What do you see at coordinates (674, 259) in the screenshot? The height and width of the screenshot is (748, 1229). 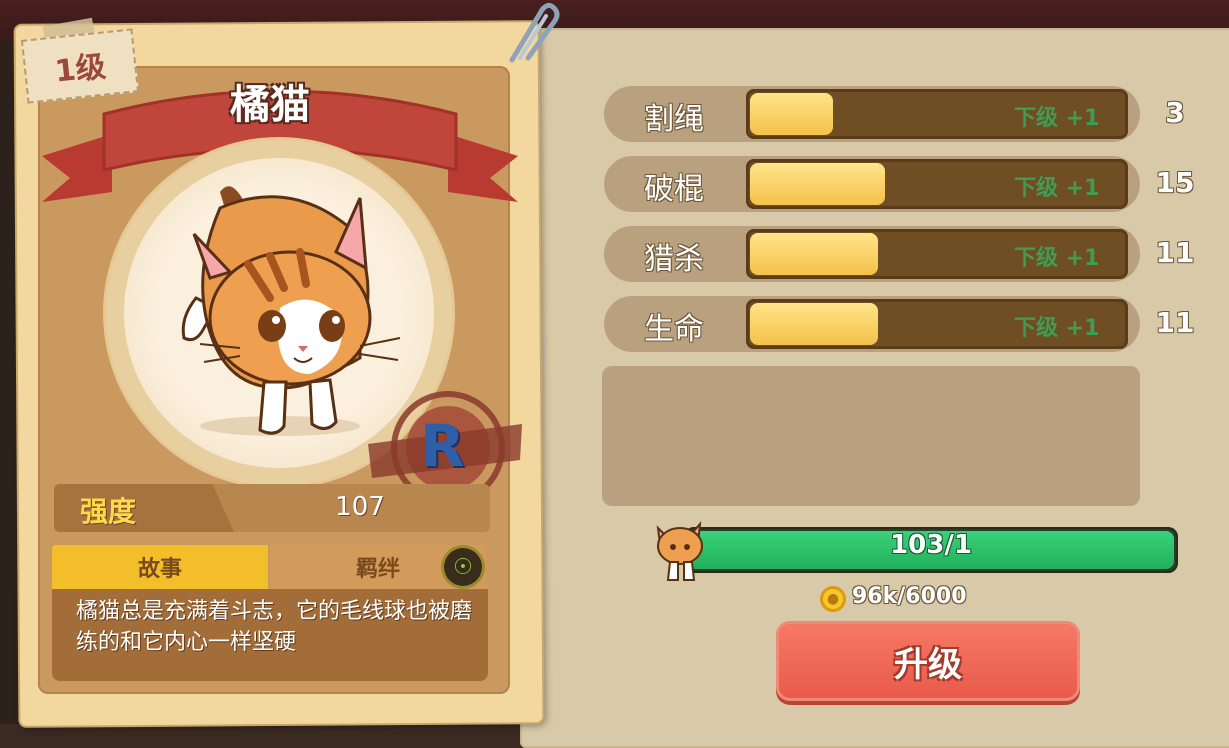 I see `attribute-label: 猎杀` at bounding box center [674, 259].